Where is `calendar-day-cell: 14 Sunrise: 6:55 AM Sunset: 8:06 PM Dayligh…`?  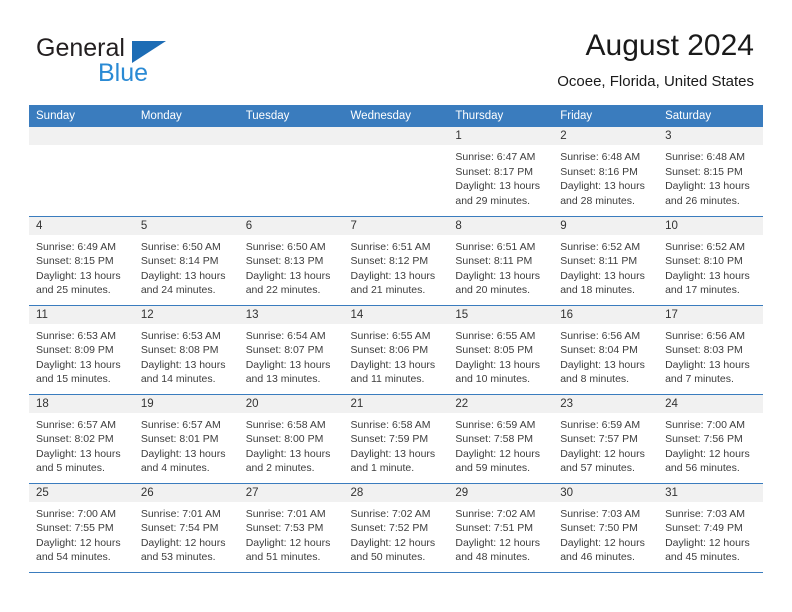 calendar-day-cell: 14 Sunrise: 6:55 AM Sunset: 8:06 PM Dayligh… is located at coordinates (396, 350).